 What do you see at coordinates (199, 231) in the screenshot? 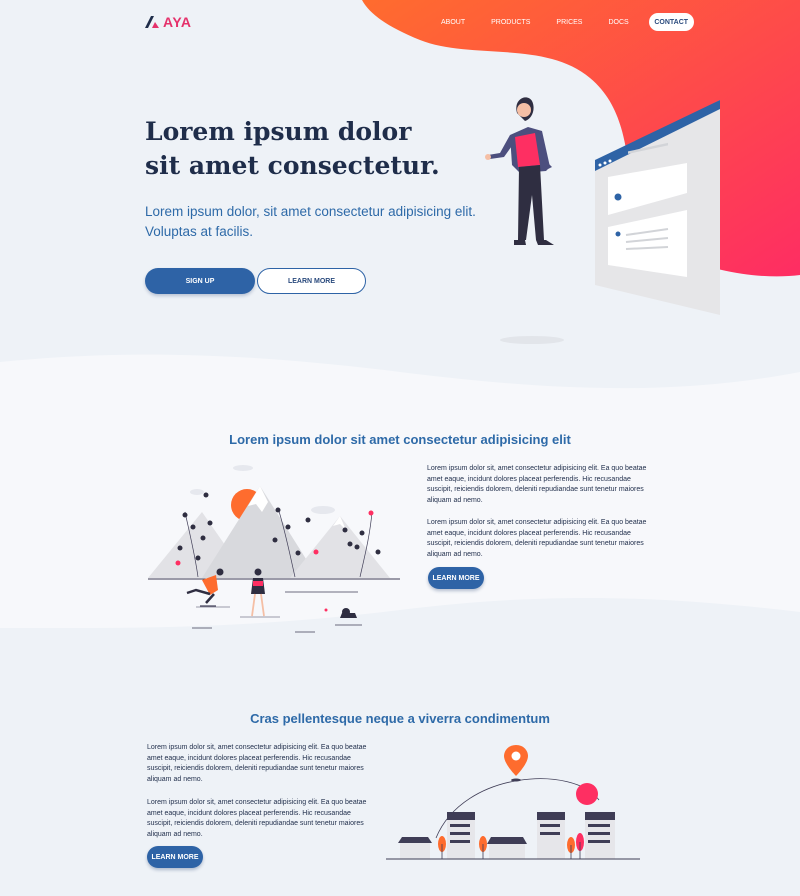
I see `hero-subtitle-line-2: Voluptas at facilis.` at bounding box center [199, 231].